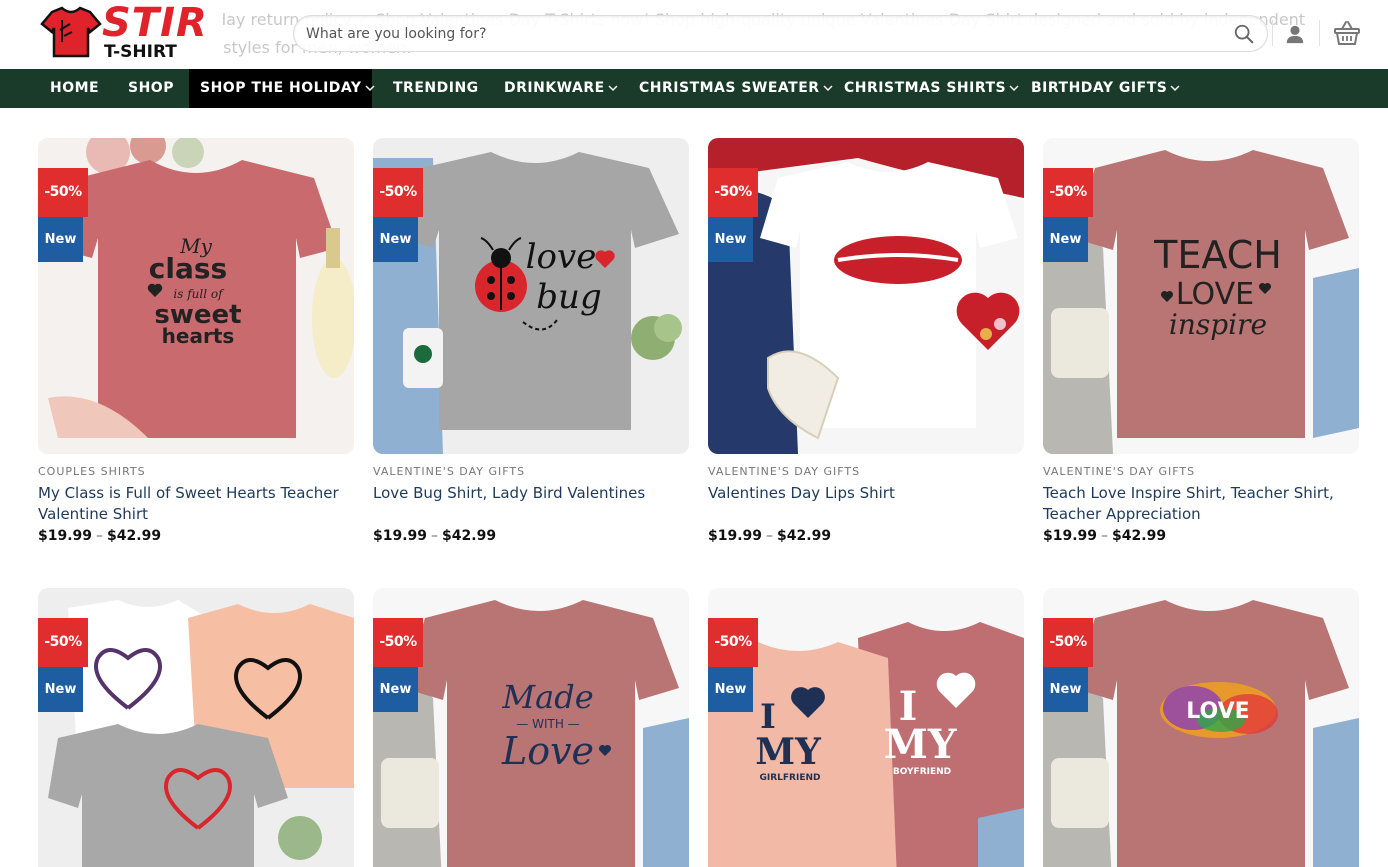 The height and width of the screenshot is (867, 1388). Describe the element at coordinates (931, 88) in the screenshot. I see `nav-item-christmas-shirts: CHRISTMAS SHIRTS` at that location.